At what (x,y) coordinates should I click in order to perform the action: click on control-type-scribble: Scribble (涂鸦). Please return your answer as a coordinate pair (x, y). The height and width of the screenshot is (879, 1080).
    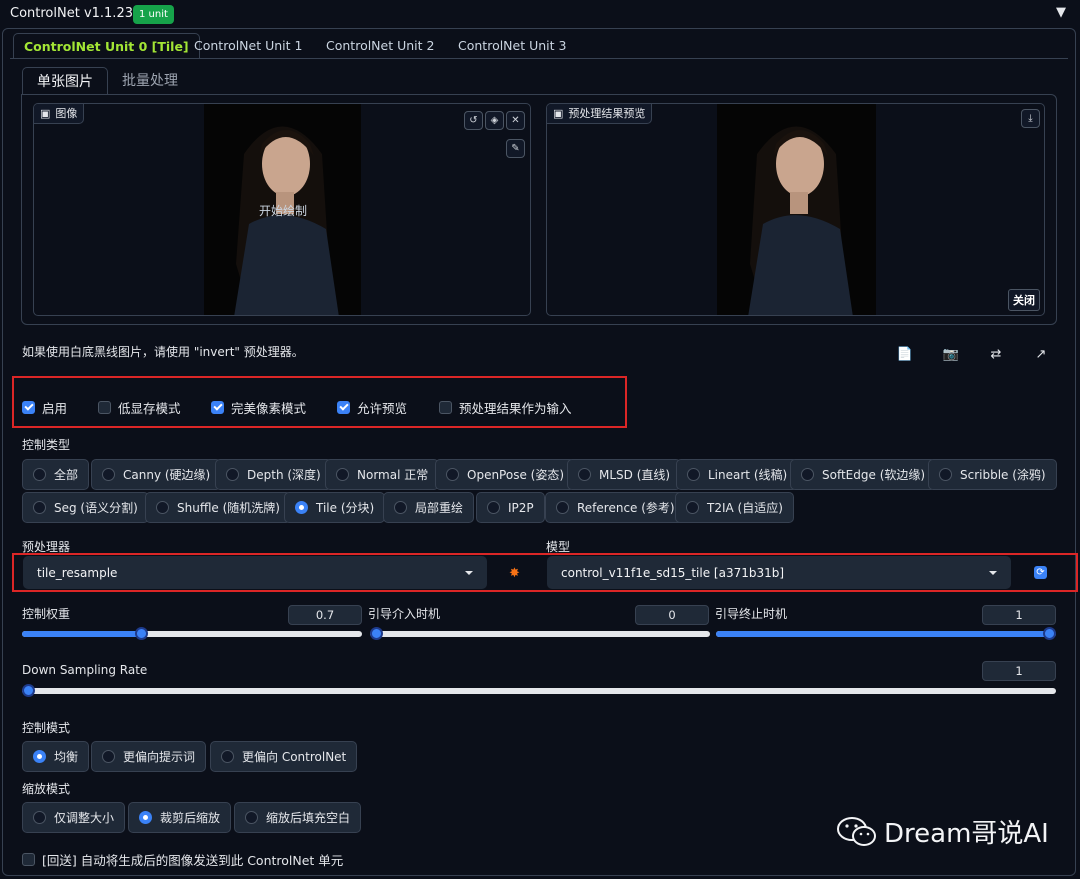
    Looking at the image, I should click on (992, 474).